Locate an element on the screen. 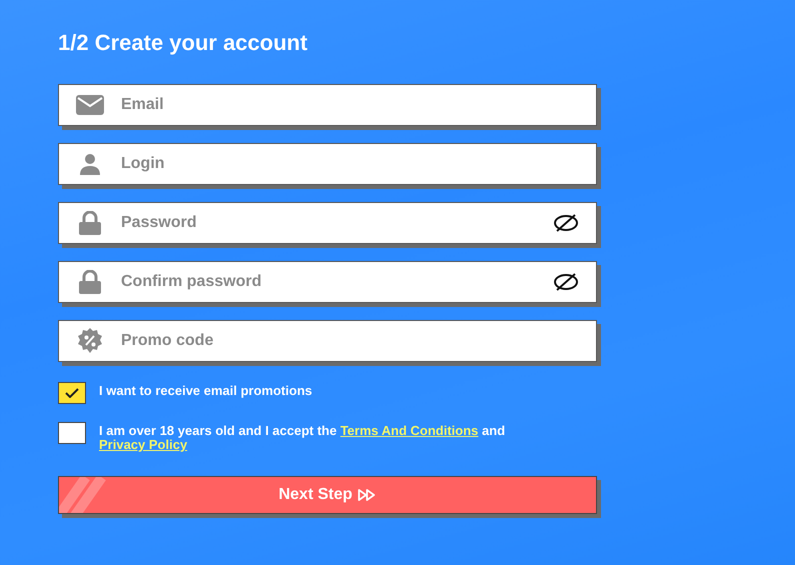  check-icon is located at coordinates (72, 393).